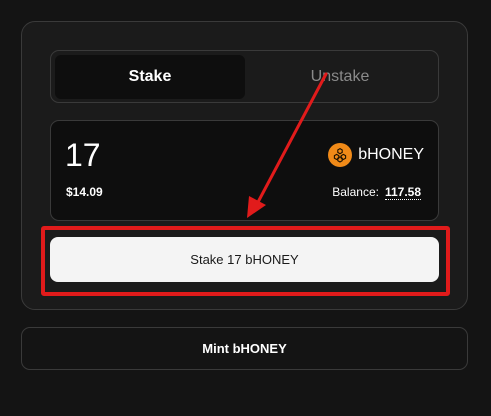  What do you see at coordinates (150, 77) in the screenshot?
I see `tab-stake: Stake` at bounding box center [150, 77].